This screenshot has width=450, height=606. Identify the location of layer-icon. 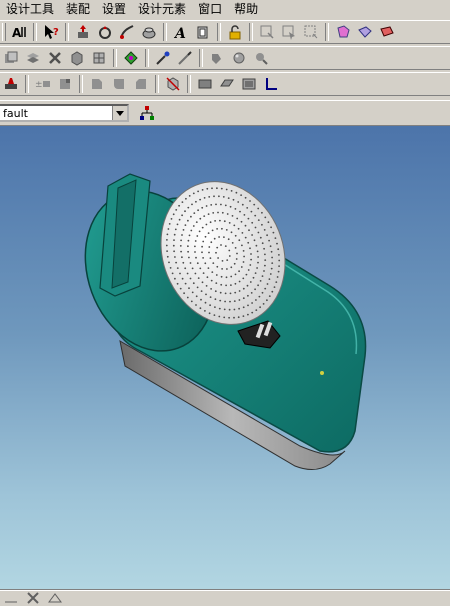
(33, 58).